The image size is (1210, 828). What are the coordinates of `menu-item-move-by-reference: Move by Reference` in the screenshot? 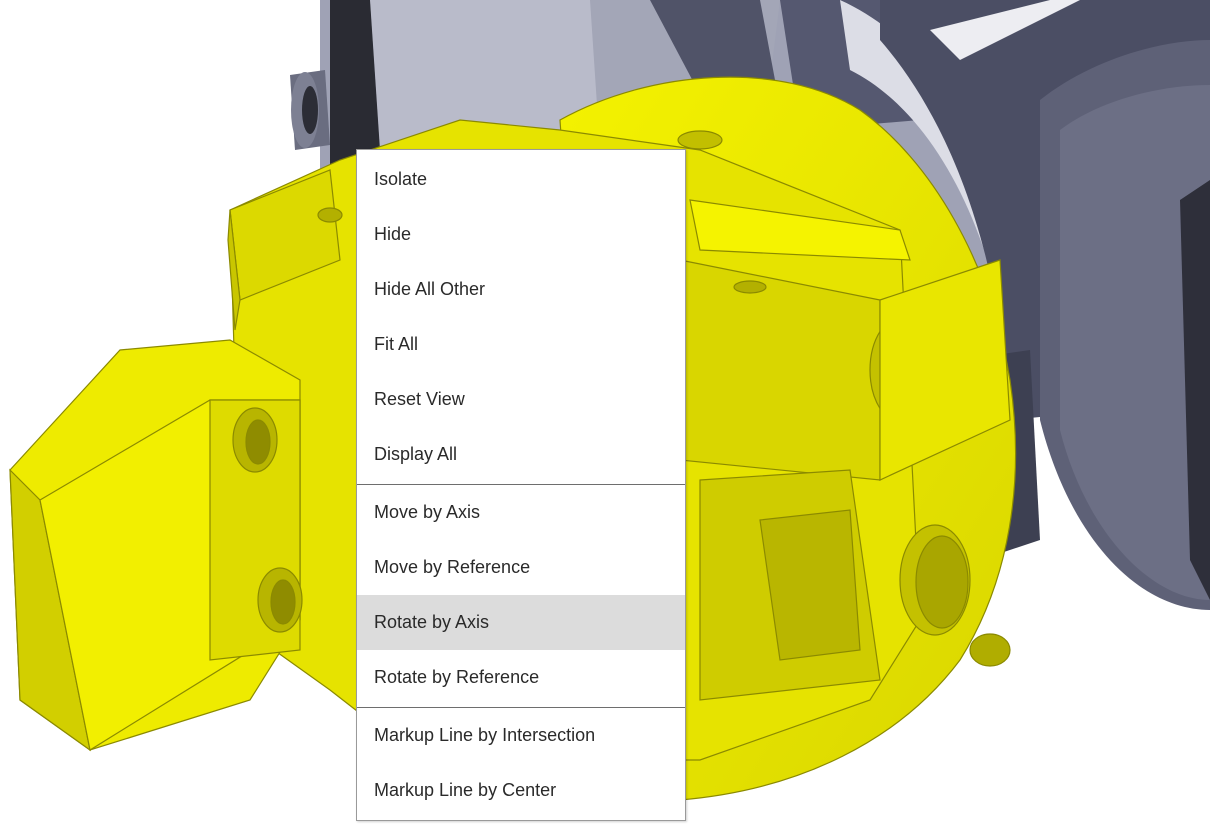 It's located at (521, 567).